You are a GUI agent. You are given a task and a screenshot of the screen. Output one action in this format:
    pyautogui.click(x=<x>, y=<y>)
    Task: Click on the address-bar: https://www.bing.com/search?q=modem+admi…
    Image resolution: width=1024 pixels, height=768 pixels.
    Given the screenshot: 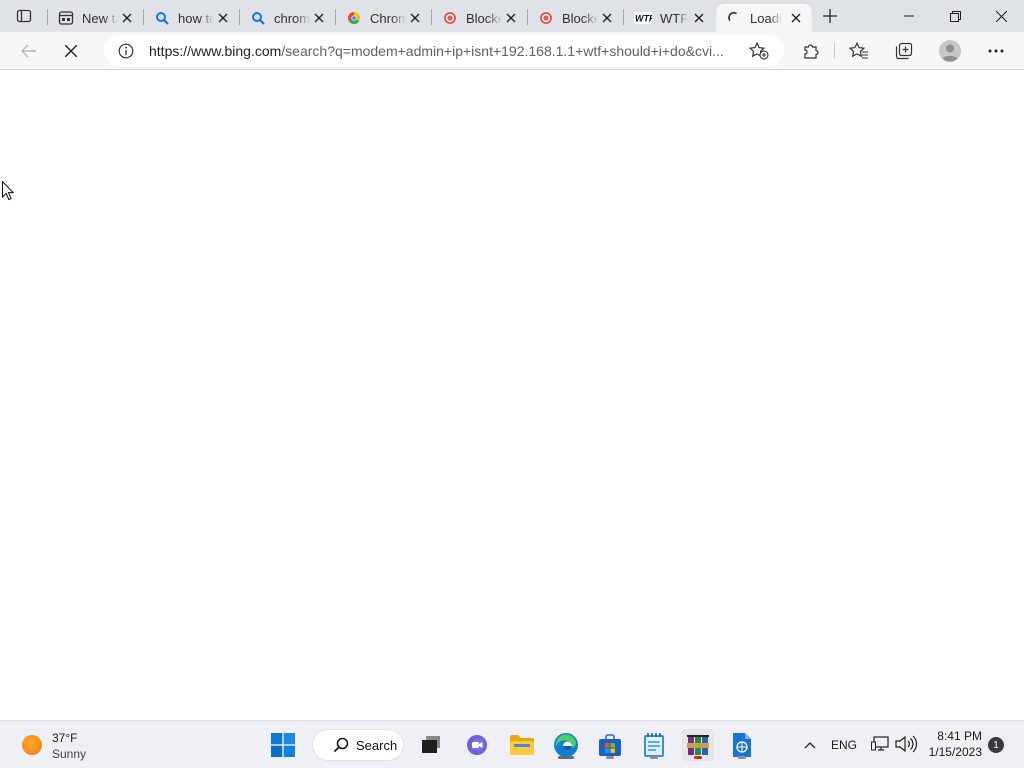 What is the action you would take?
    pyautogui.click(x=444, y=51)
    